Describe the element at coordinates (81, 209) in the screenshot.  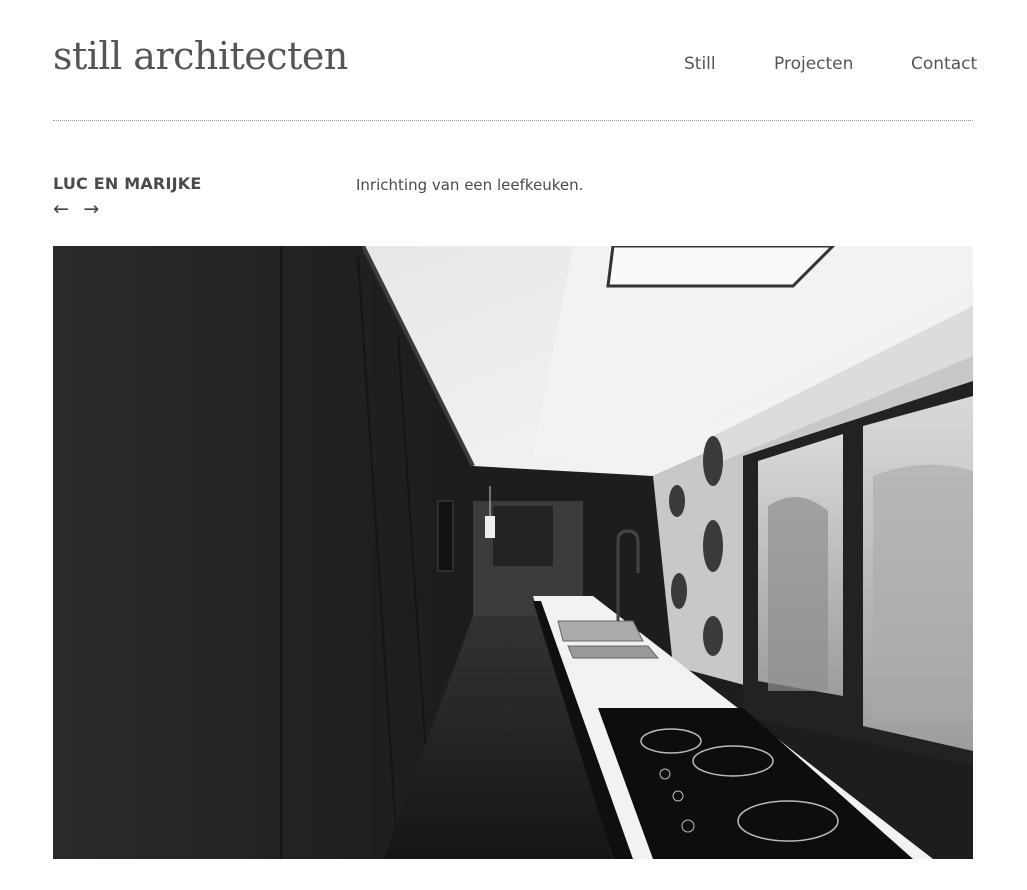
I see `project-pager: ← →` at that location.